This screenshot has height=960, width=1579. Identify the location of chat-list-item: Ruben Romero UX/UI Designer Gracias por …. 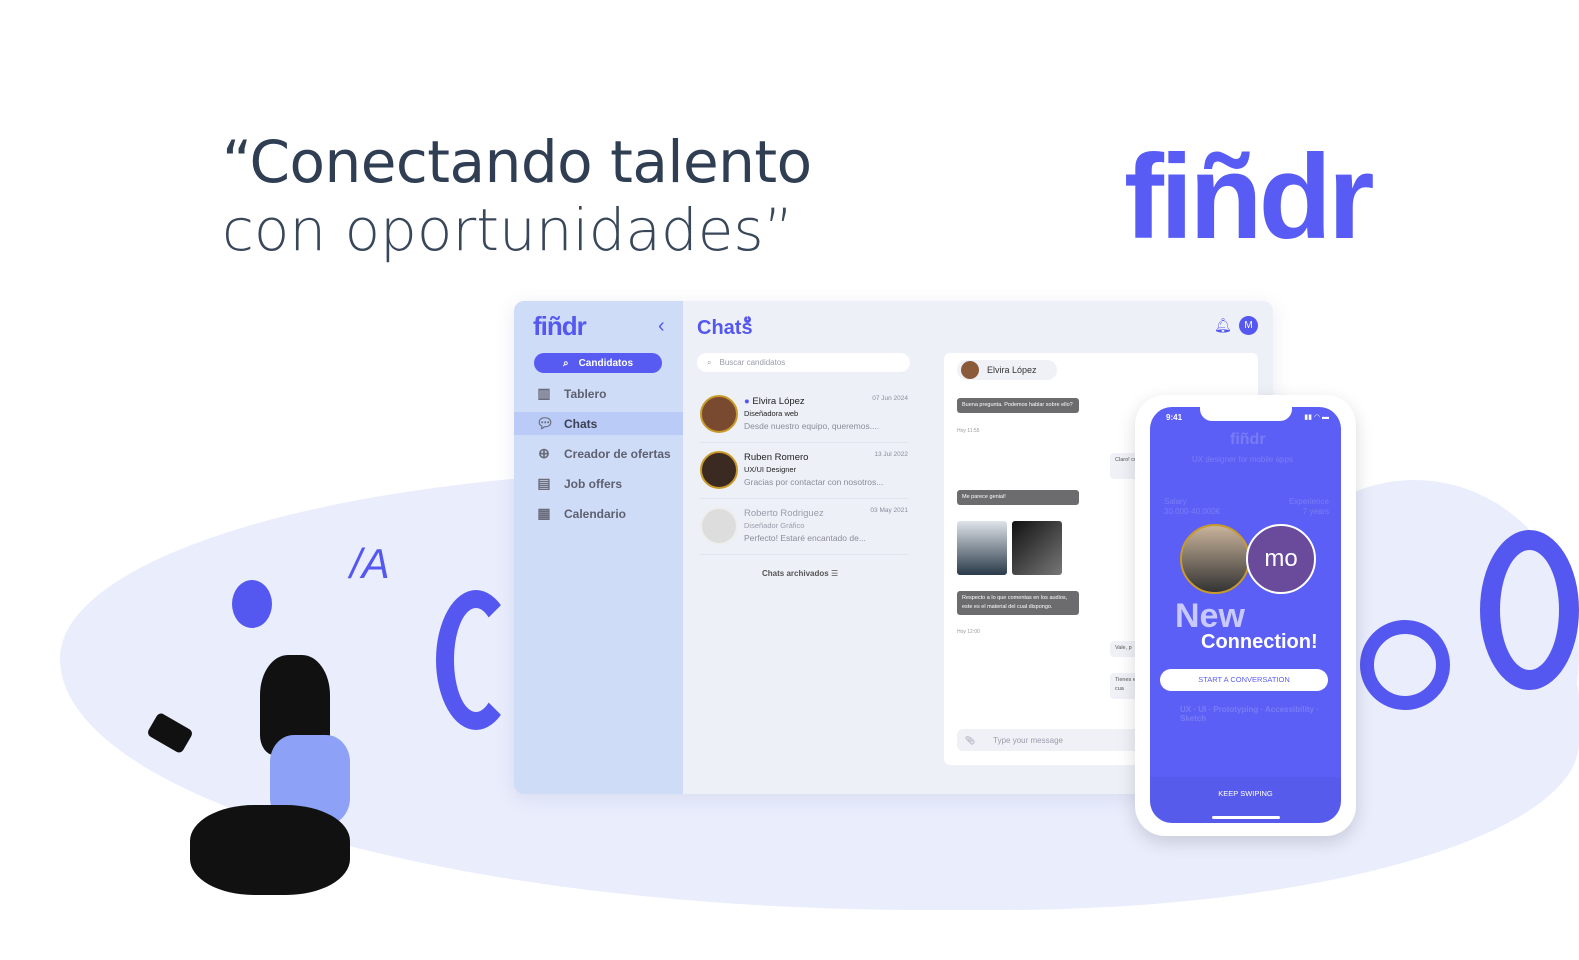
(804, 473).